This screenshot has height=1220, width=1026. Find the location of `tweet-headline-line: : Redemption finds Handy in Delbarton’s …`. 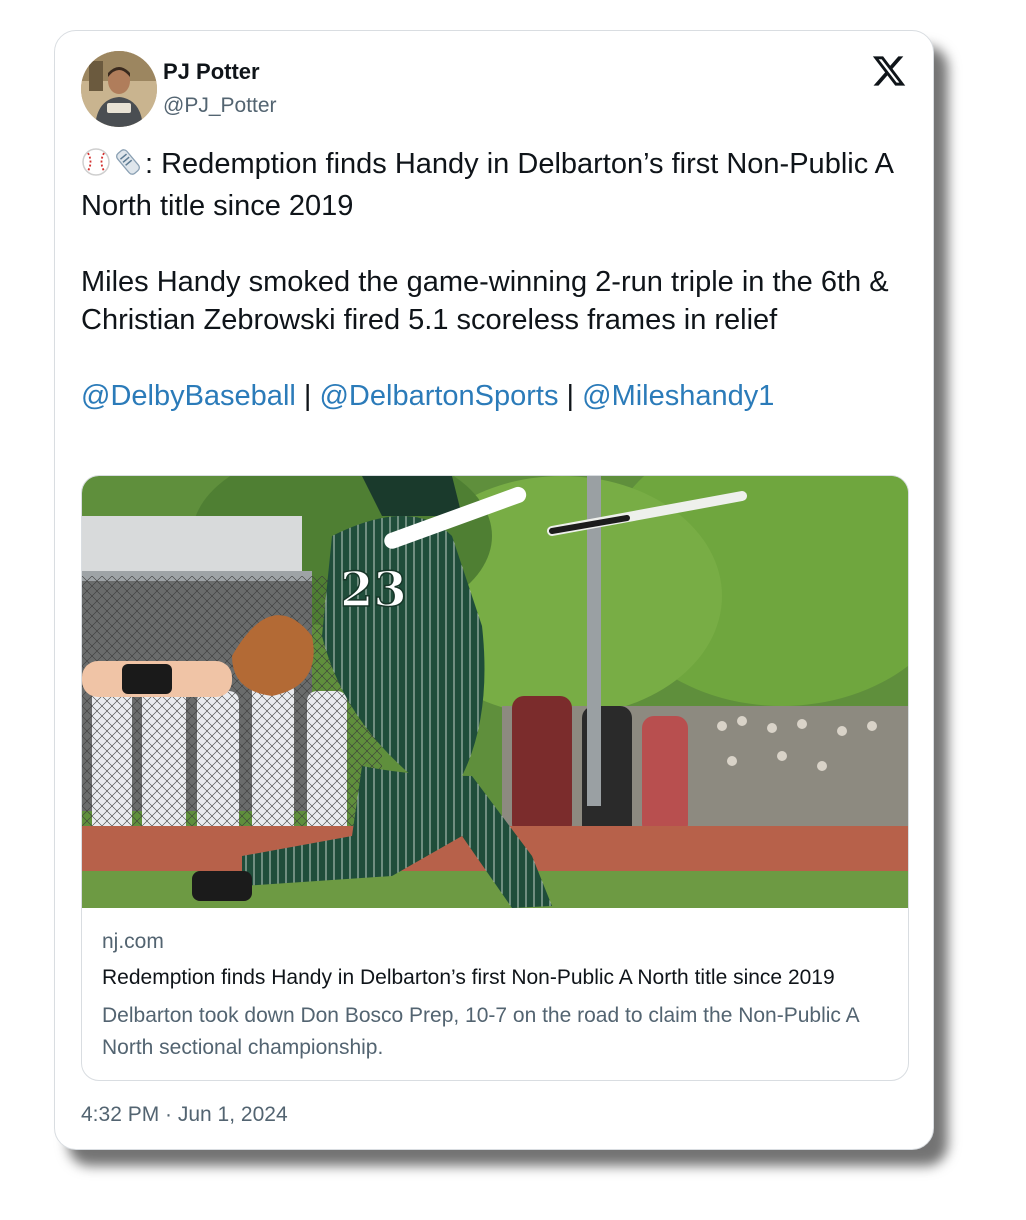

tweet-headline-line: : Redemption finds Handy in Delbarton’s … is located at coordinates (491, 185).